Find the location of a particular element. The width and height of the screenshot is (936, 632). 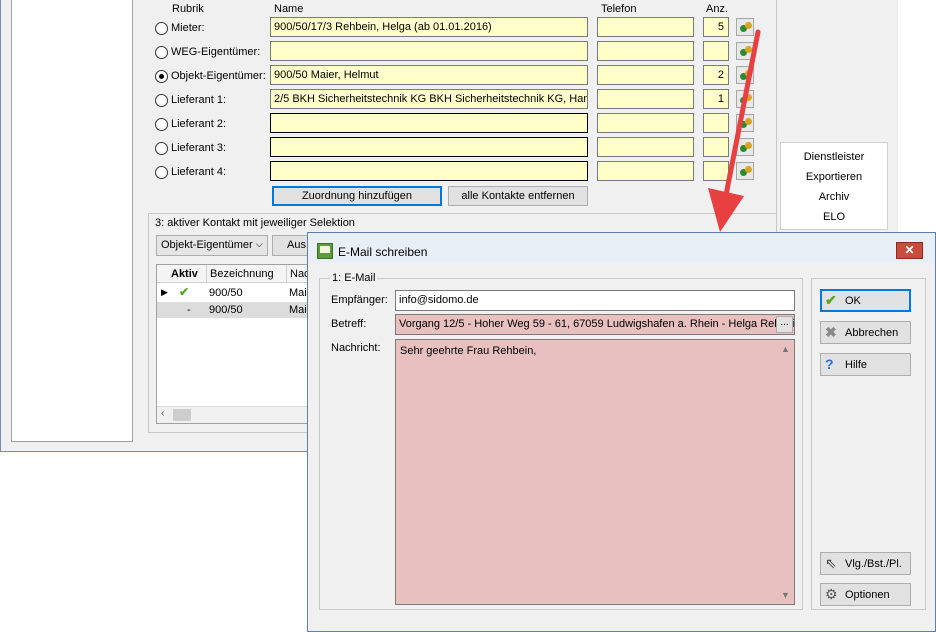

grid-header-aktiv: Aktiv is located at coordinates (182, 274).